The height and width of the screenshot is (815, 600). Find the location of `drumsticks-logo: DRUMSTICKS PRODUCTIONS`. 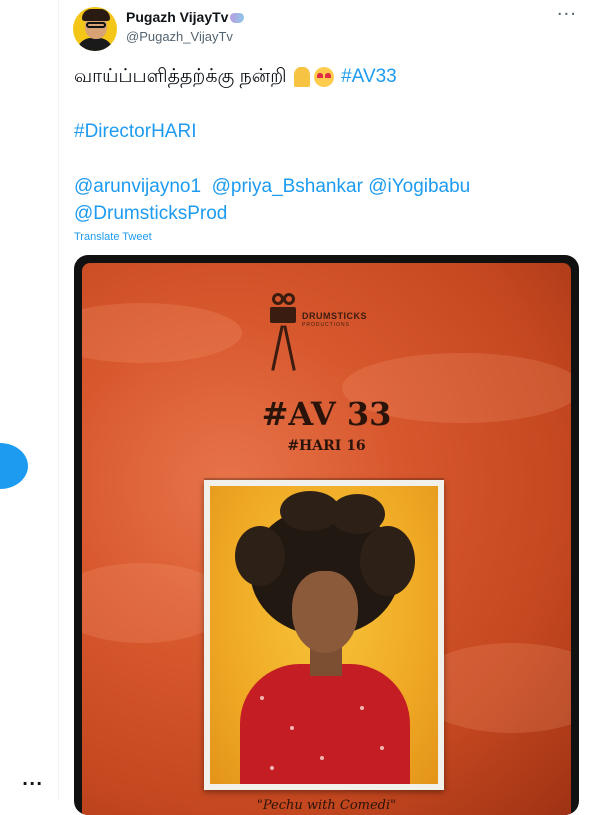

drumsticks-logo: DRUMSTICKS PRODUCTIONS is located at coordinates (340, 343).